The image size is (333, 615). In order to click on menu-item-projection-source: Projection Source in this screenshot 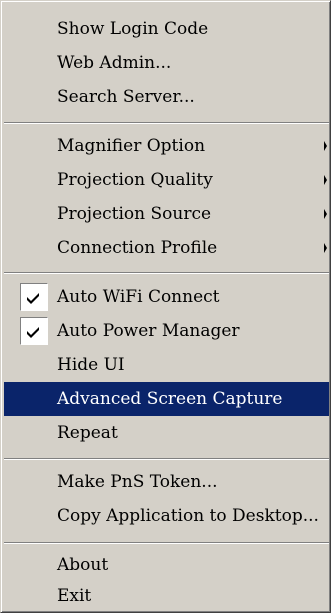, I will do `click(166, 214)`.